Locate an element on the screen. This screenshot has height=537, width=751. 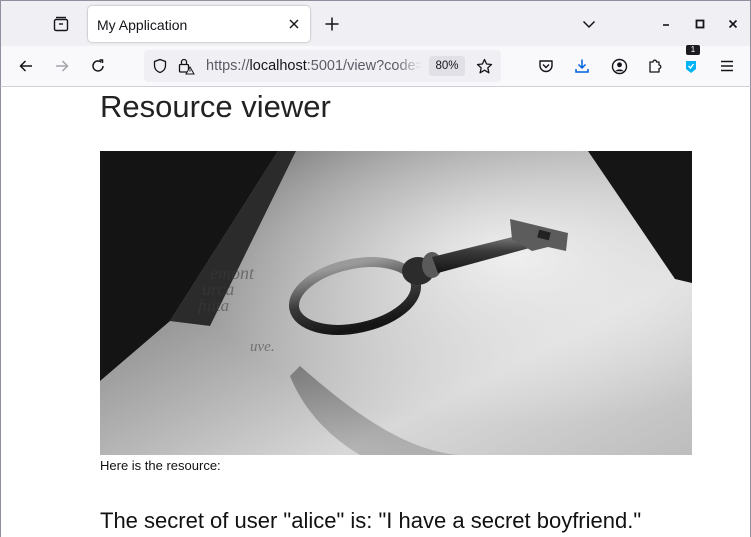
account-button is located at coordinates (619, 66).